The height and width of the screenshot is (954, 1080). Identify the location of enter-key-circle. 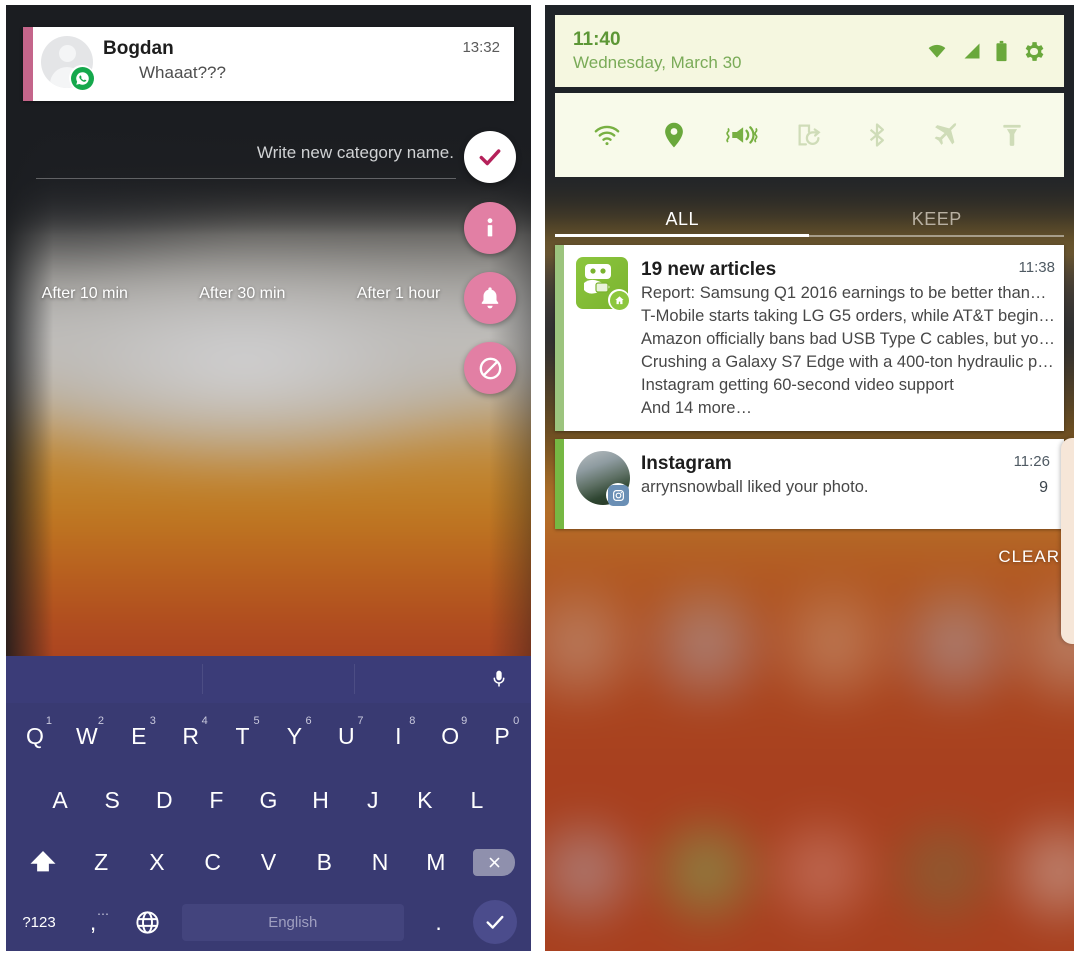
(495, 922).